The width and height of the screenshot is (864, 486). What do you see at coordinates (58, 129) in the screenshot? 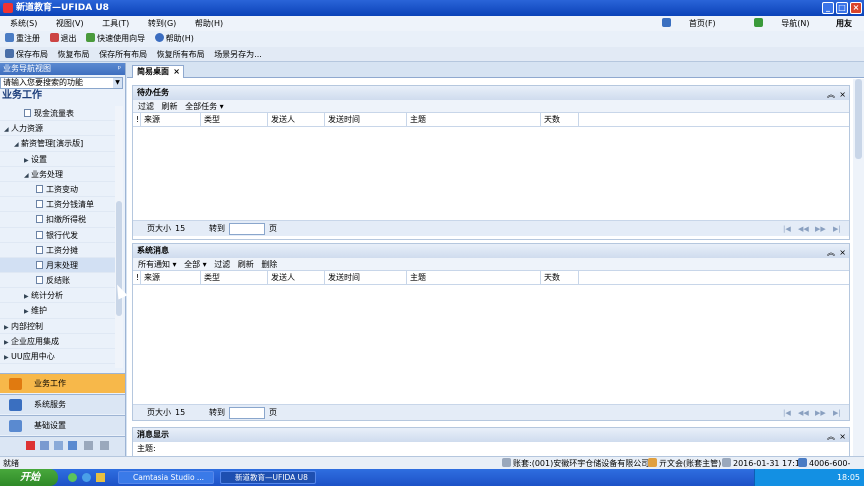
I see `nav-tree-item: ◢ 人力资源` at bounding box center [58, 129].